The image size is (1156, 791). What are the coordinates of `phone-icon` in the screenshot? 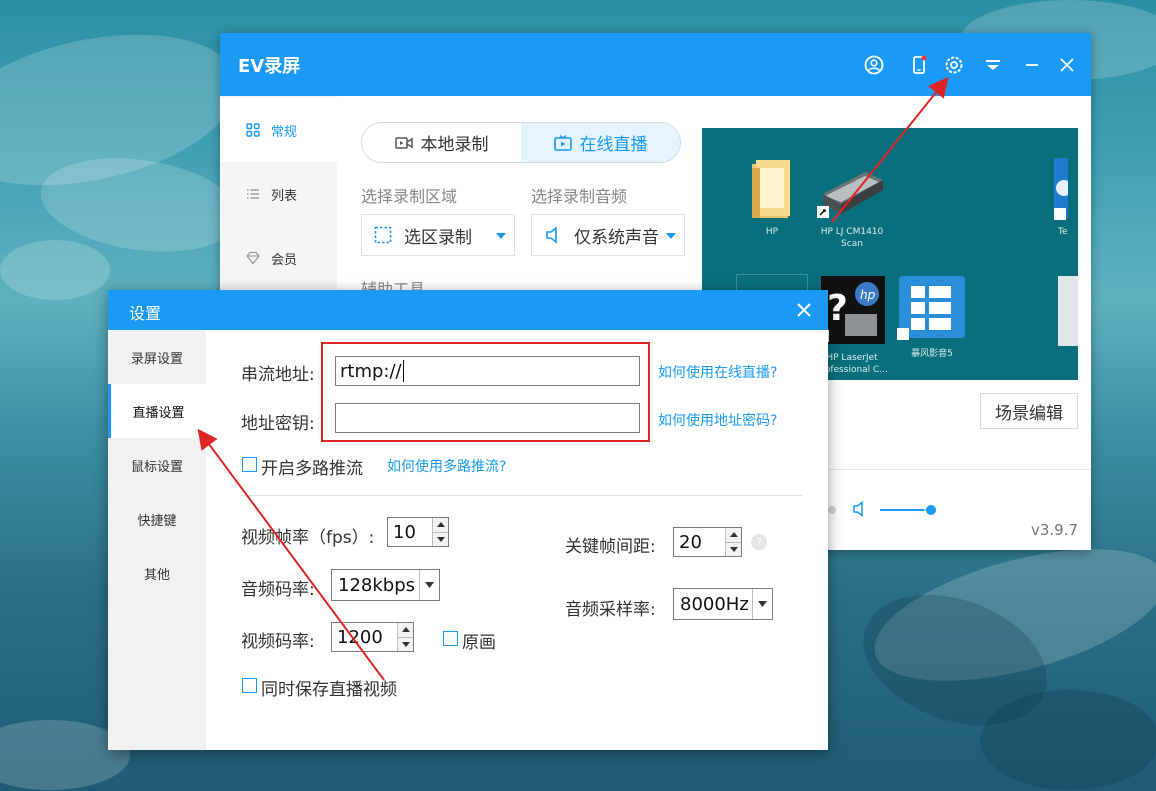 It's located at (920, 64).